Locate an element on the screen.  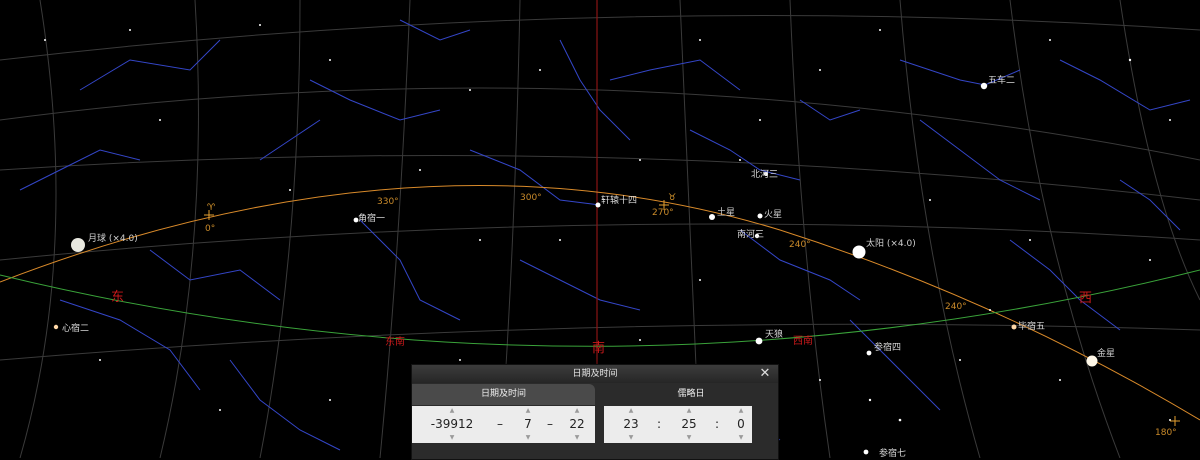
date-row: ▲ -39912 ▼ – ▲ 7 ▼ – ▲ 22 ▼ is located at coordinates (503, 424).